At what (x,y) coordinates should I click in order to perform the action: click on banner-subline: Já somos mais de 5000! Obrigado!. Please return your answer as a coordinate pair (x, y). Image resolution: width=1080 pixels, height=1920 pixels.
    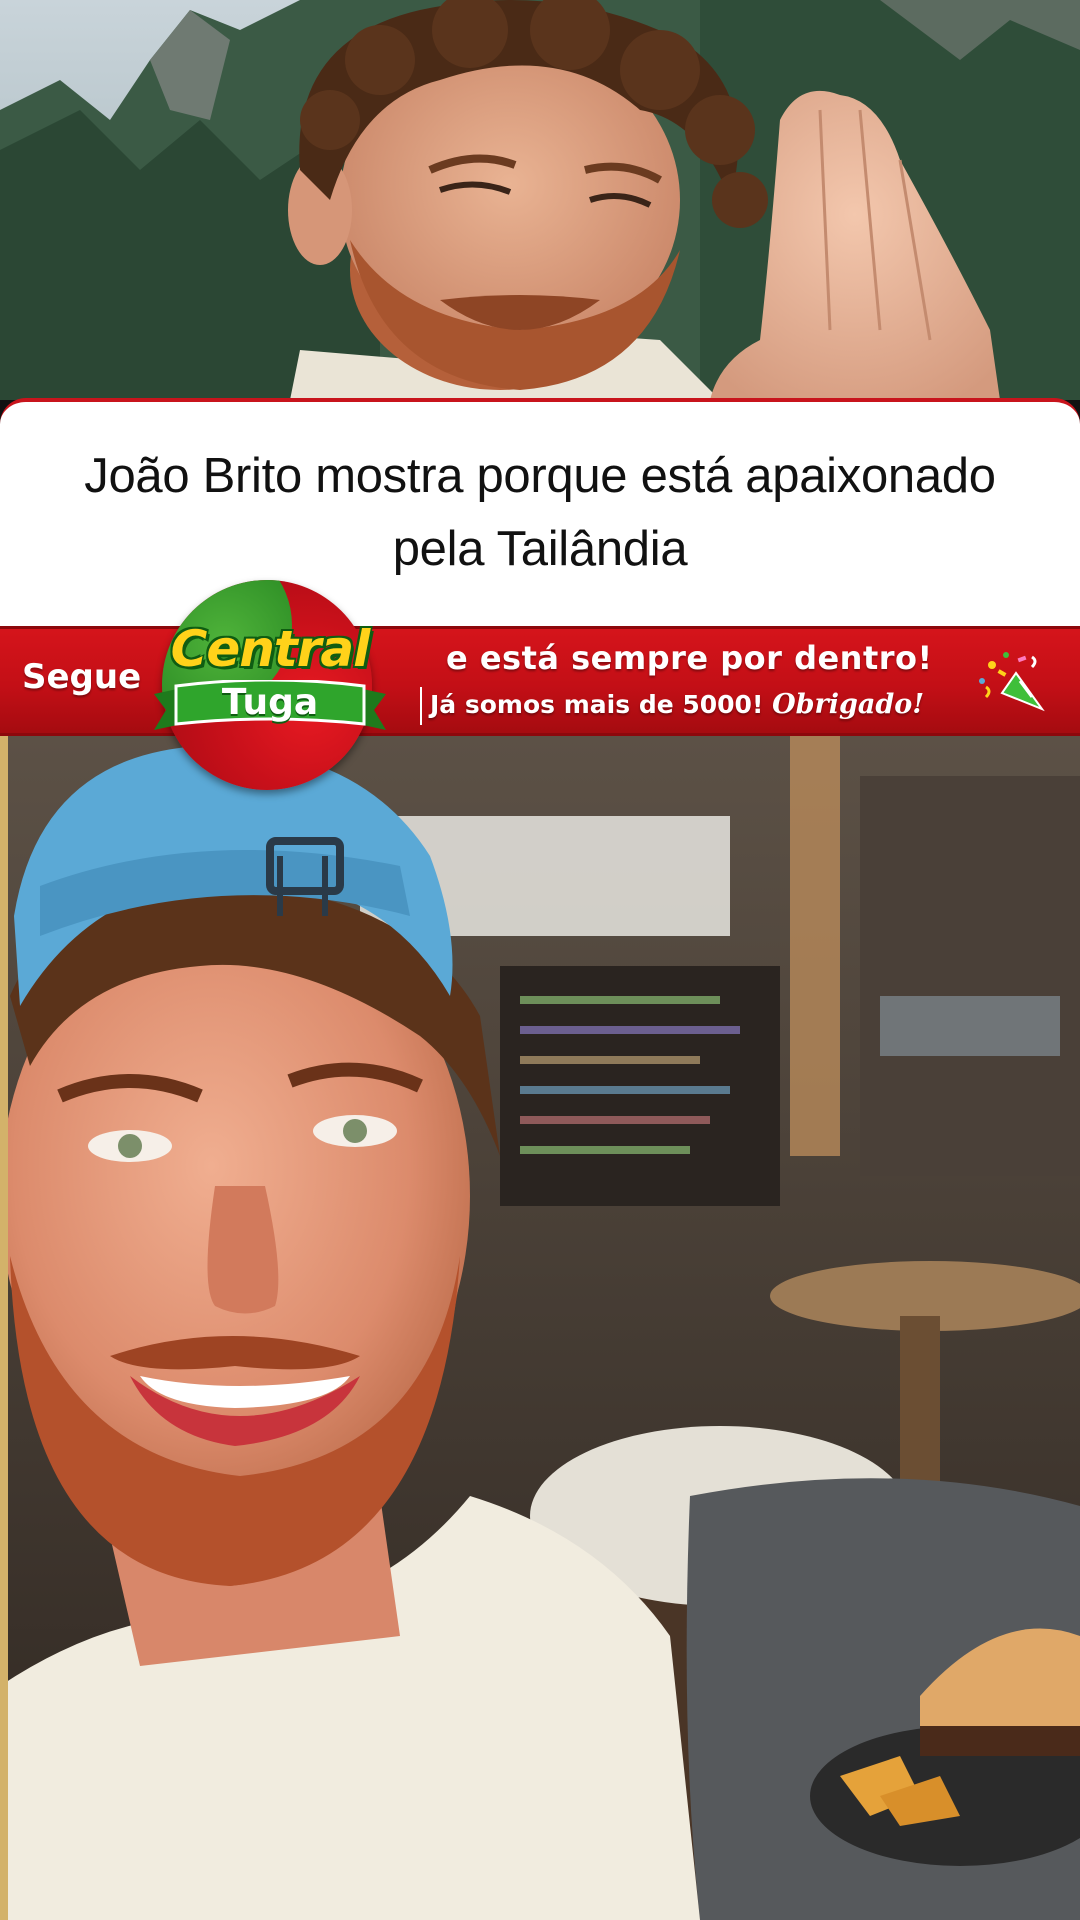
    Looking at the image, I should click on (677, 704).